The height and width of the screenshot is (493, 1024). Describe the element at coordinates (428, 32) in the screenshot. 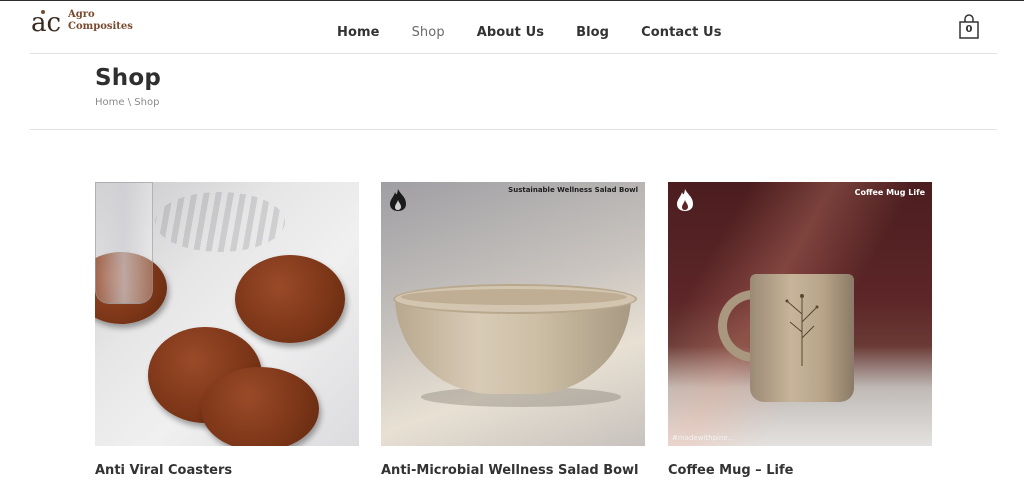

I see `nav-shop: Shop` at that location.